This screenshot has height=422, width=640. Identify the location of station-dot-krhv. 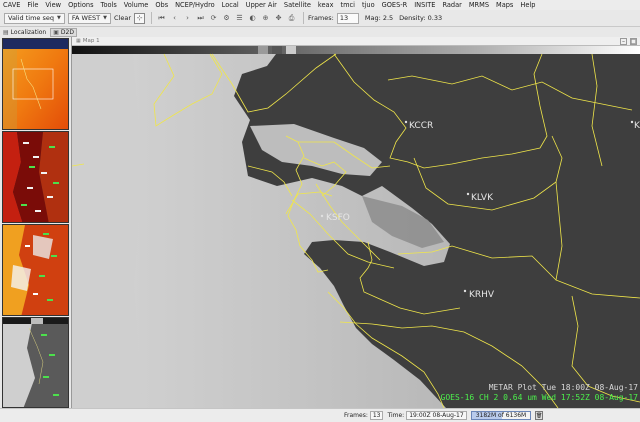
(465, 291).